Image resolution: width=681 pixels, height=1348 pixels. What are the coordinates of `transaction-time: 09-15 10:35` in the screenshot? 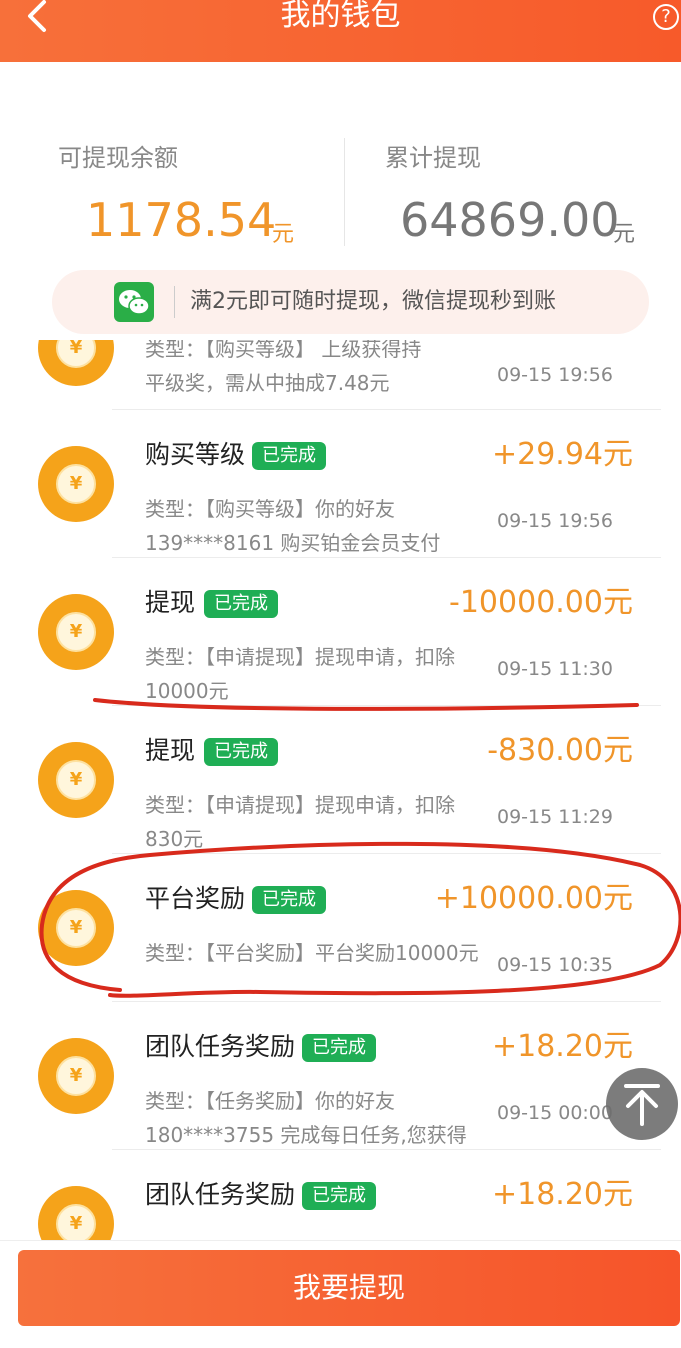 It's located at (554, 965).